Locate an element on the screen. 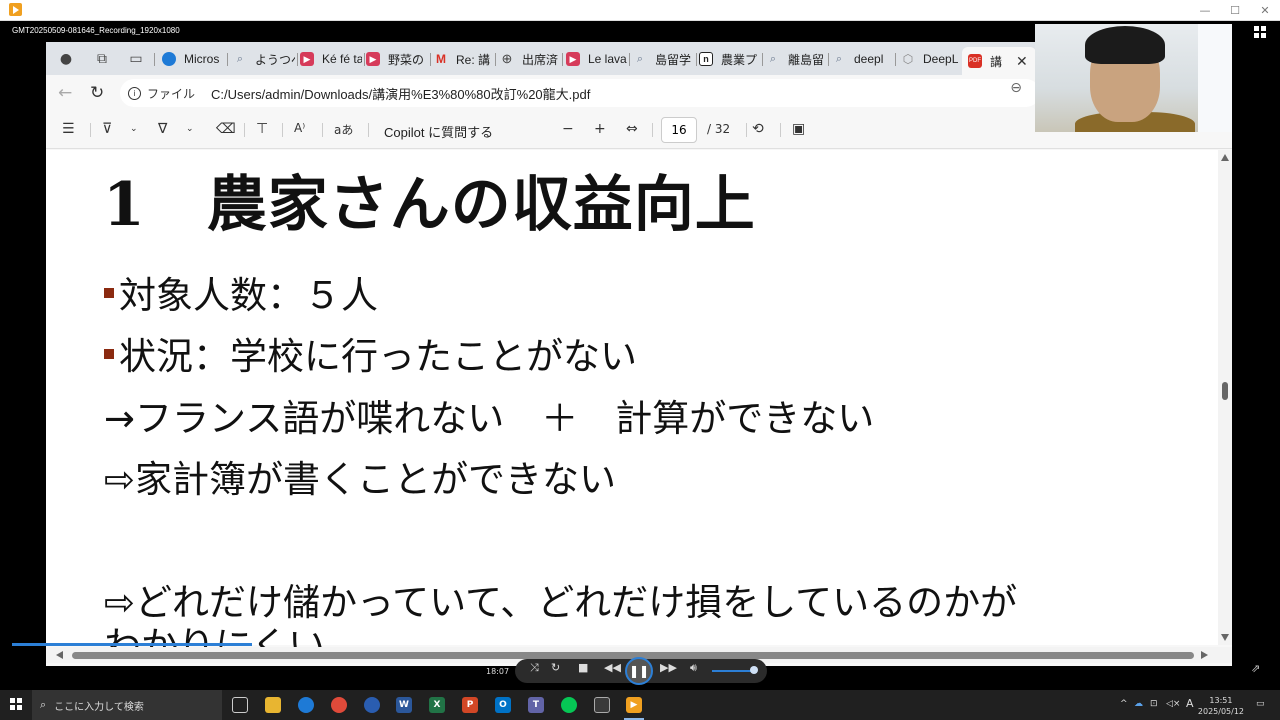 The height and width of the screenshot is (720, 1280). tab-actions-icon: ▭ is located at coordinates (136, 59).